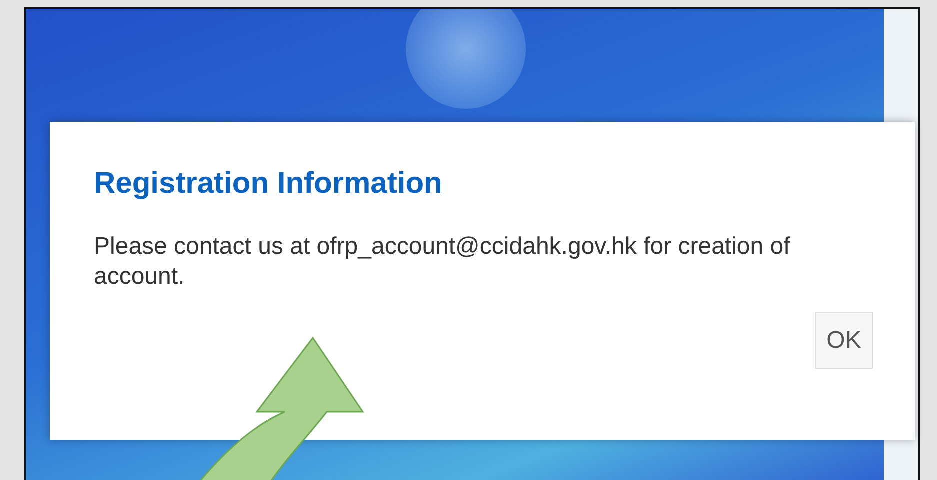  What do you see at coordinates (844, 340) in the screenshot?
I see `ok-button: OK` at bounding box center [844, 340].